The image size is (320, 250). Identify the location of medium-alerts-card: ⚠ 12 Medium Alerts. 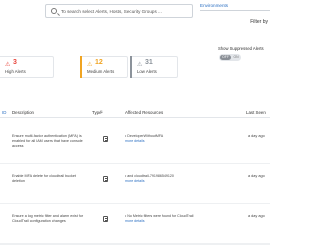
(104, 67).